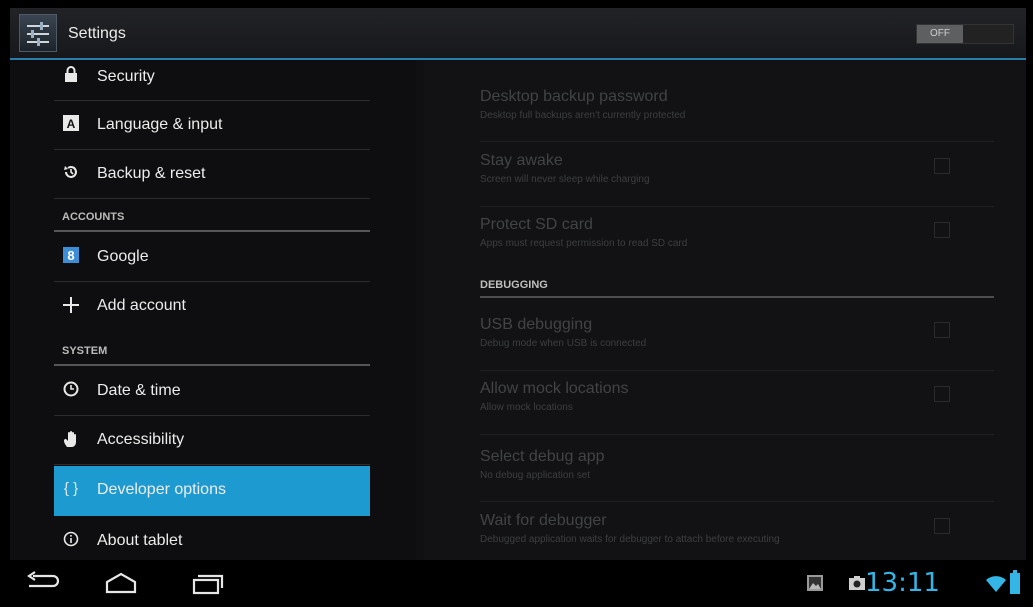  What do you see at coordinates (942, 230) in the screenshot?
I see `protect-sd-card-checkbox` at bounding box center [942, 230].